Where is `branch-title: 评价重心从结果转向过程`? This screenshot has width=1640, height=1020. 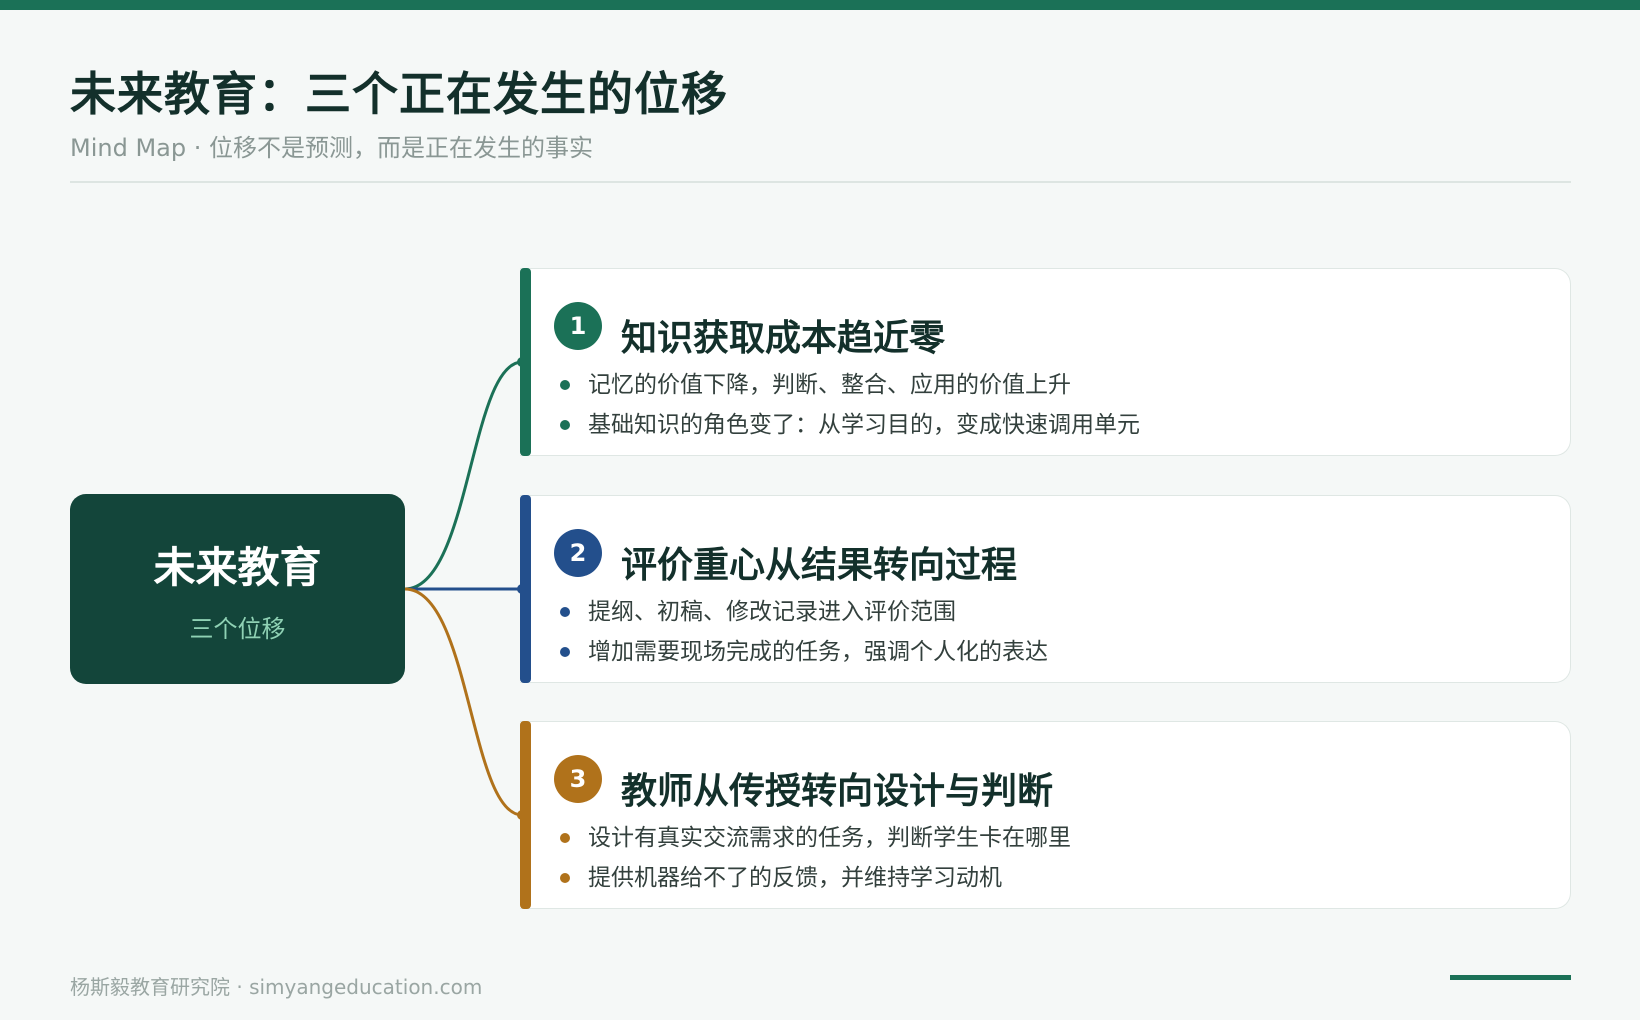 branch-title: 评价重心从结果转向过程 is located at coordinates (819, 565).